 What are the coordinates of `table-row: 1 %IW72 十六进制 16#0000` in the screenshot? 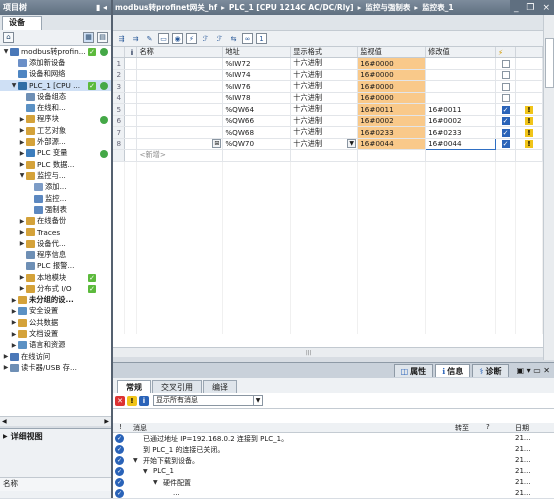 It's located at (328, 63).